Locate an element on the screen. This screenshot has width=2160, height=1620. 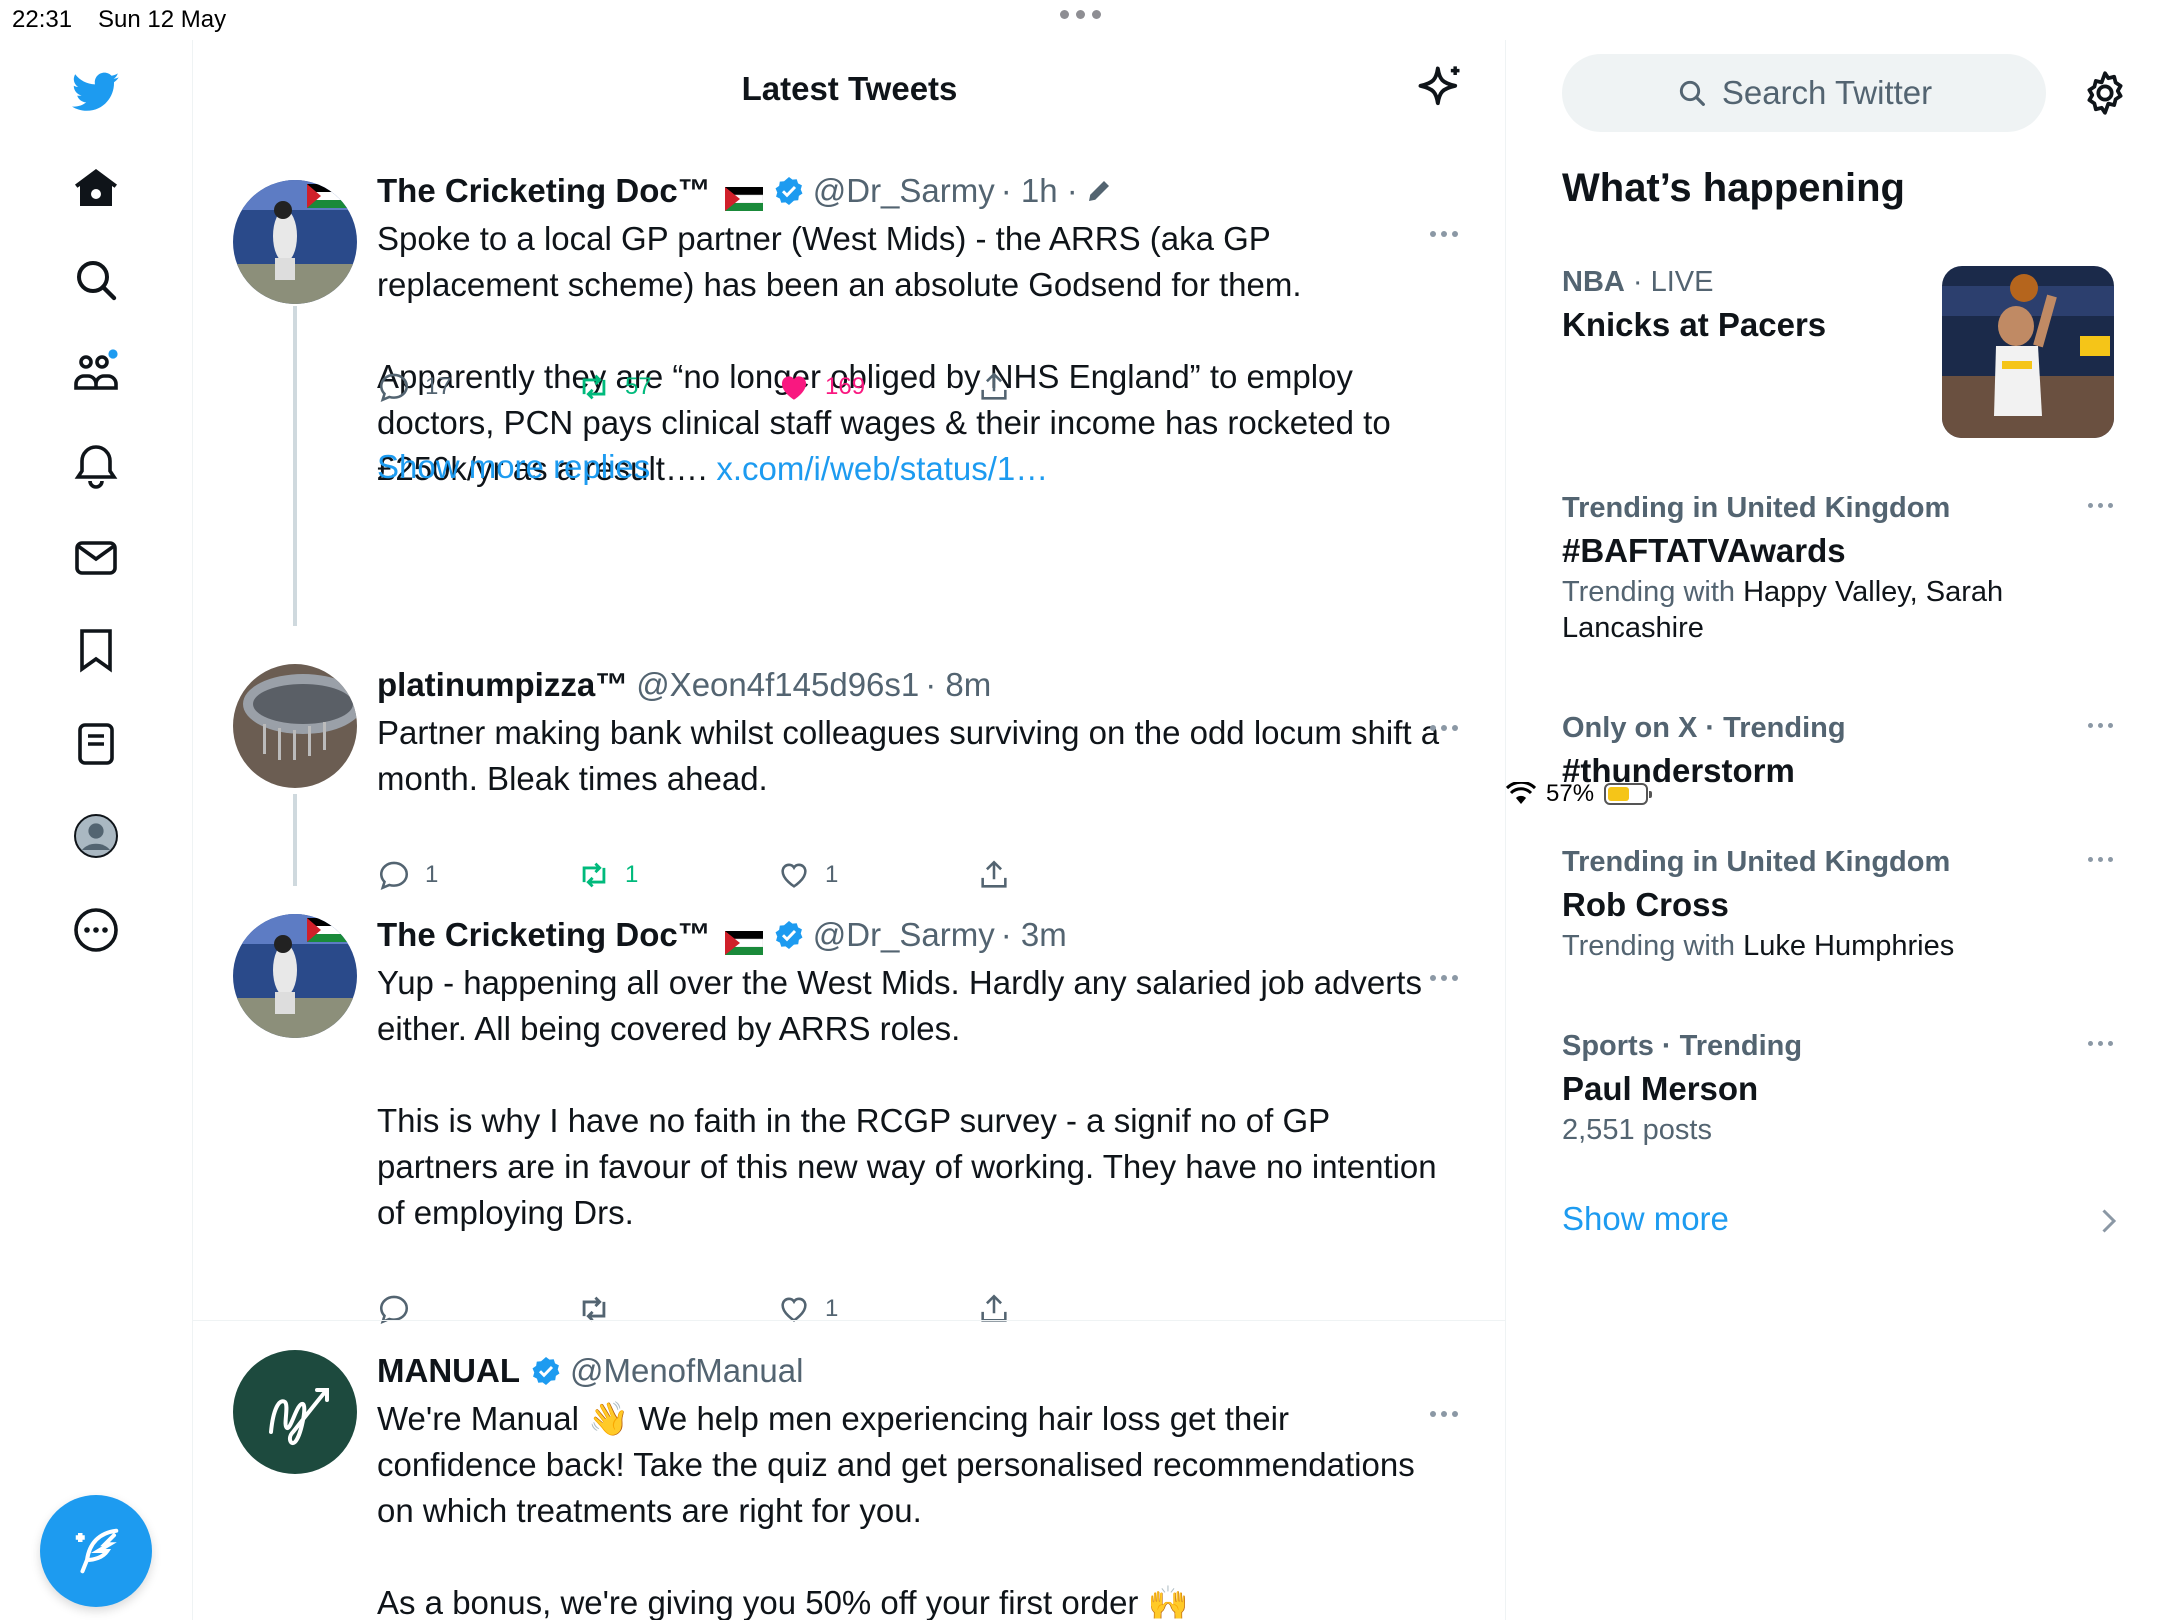
lists-icon is located at coordinates (96, 744).